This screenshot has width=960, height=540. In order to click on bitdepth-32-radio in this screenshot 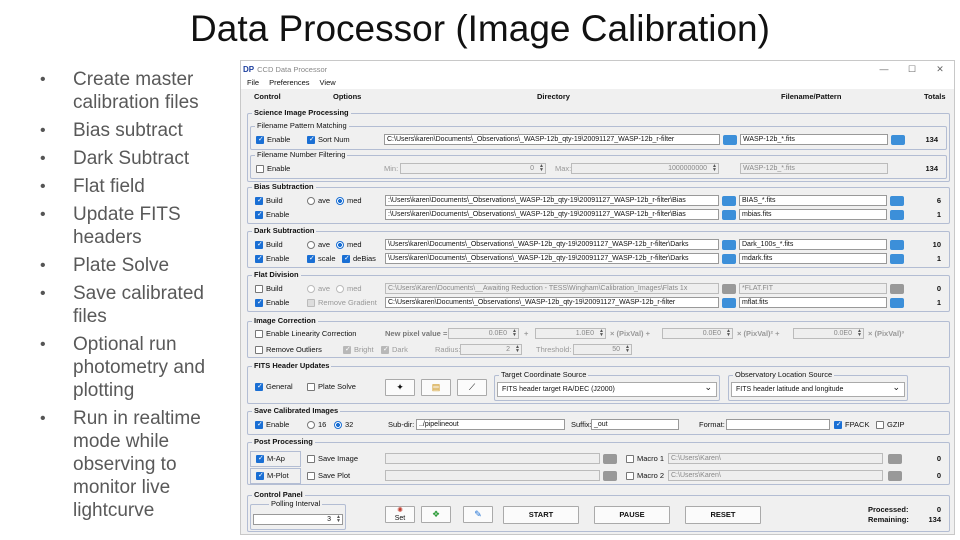, I will do `click(338, 425)`.